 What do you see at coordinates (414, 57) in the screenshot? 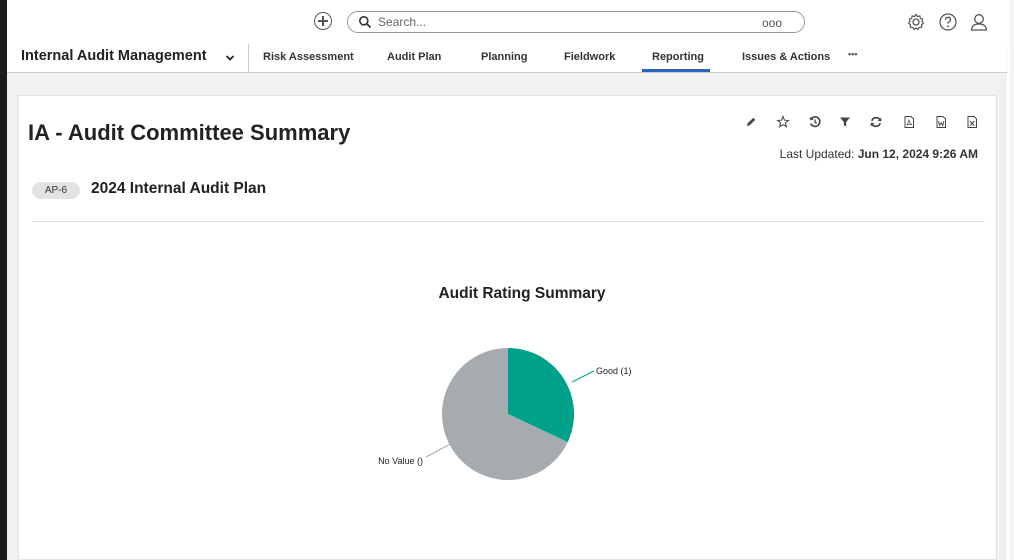
I see `tab-audit-plan: Audit Plan` at bounding box center [414, 57].